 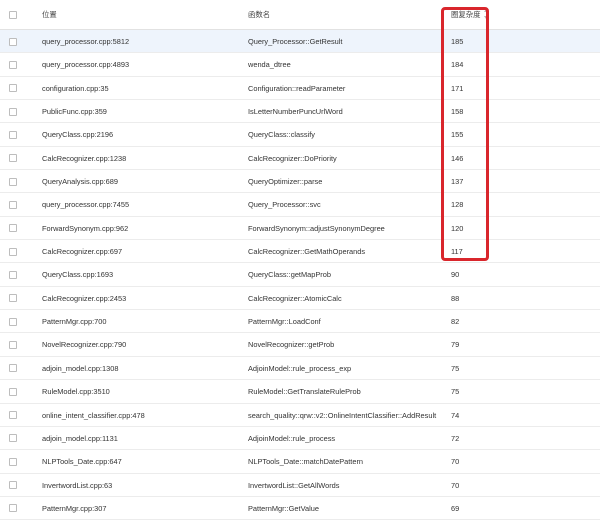 I want to click on cell-complexity: 72, so click(x=455, y=438).